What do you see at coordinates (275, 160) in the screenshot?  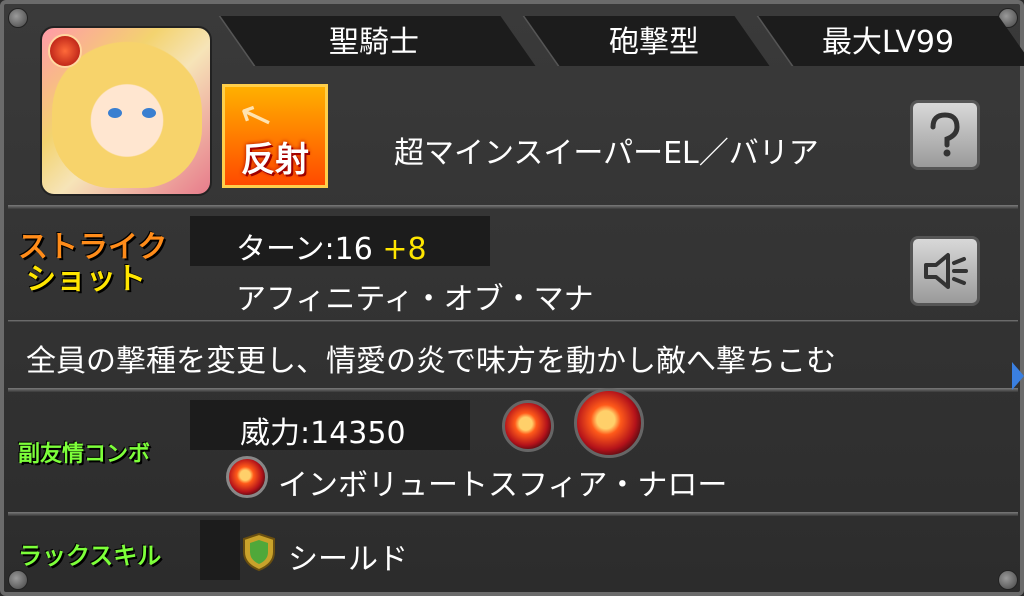 I see `reflect-label: 反射` at bounding box center [275, 160].